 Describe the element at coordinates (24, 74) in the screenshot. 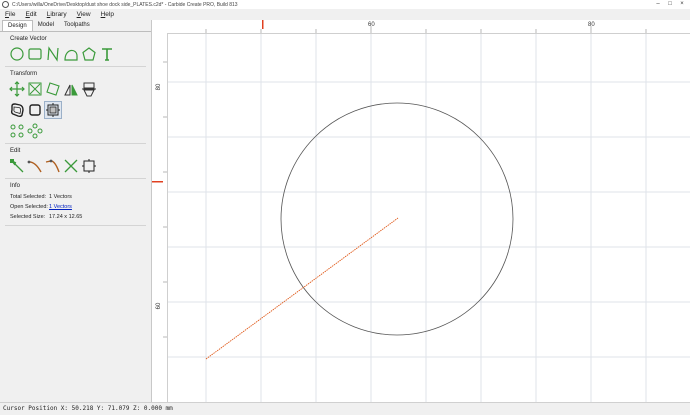

I see `section-transform: Transform` at that location.